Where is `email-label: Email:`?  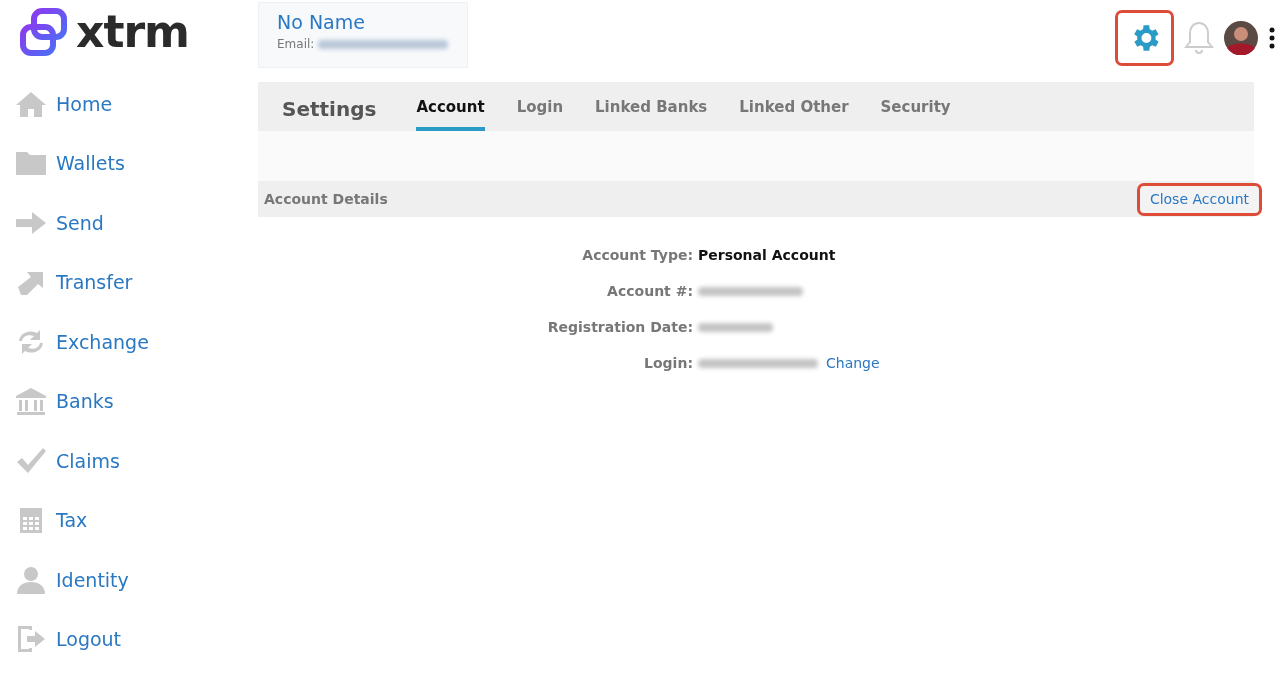 email-label: Email: is located at coordinates (296, 44).